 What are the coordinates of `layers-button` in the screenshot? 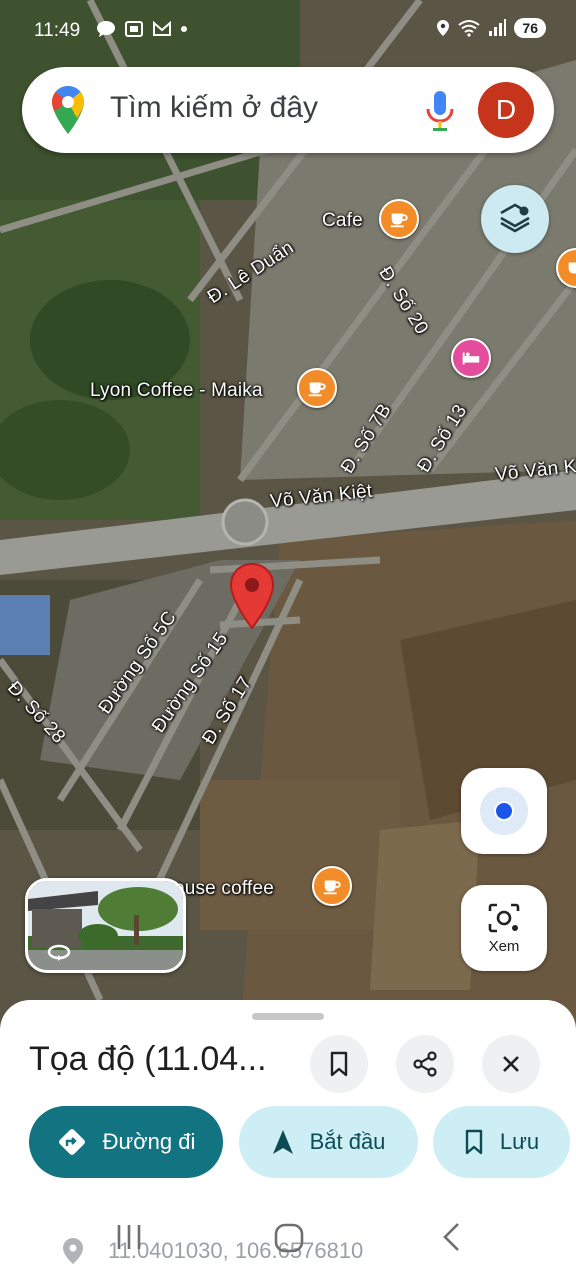 It's located at (515, 219).